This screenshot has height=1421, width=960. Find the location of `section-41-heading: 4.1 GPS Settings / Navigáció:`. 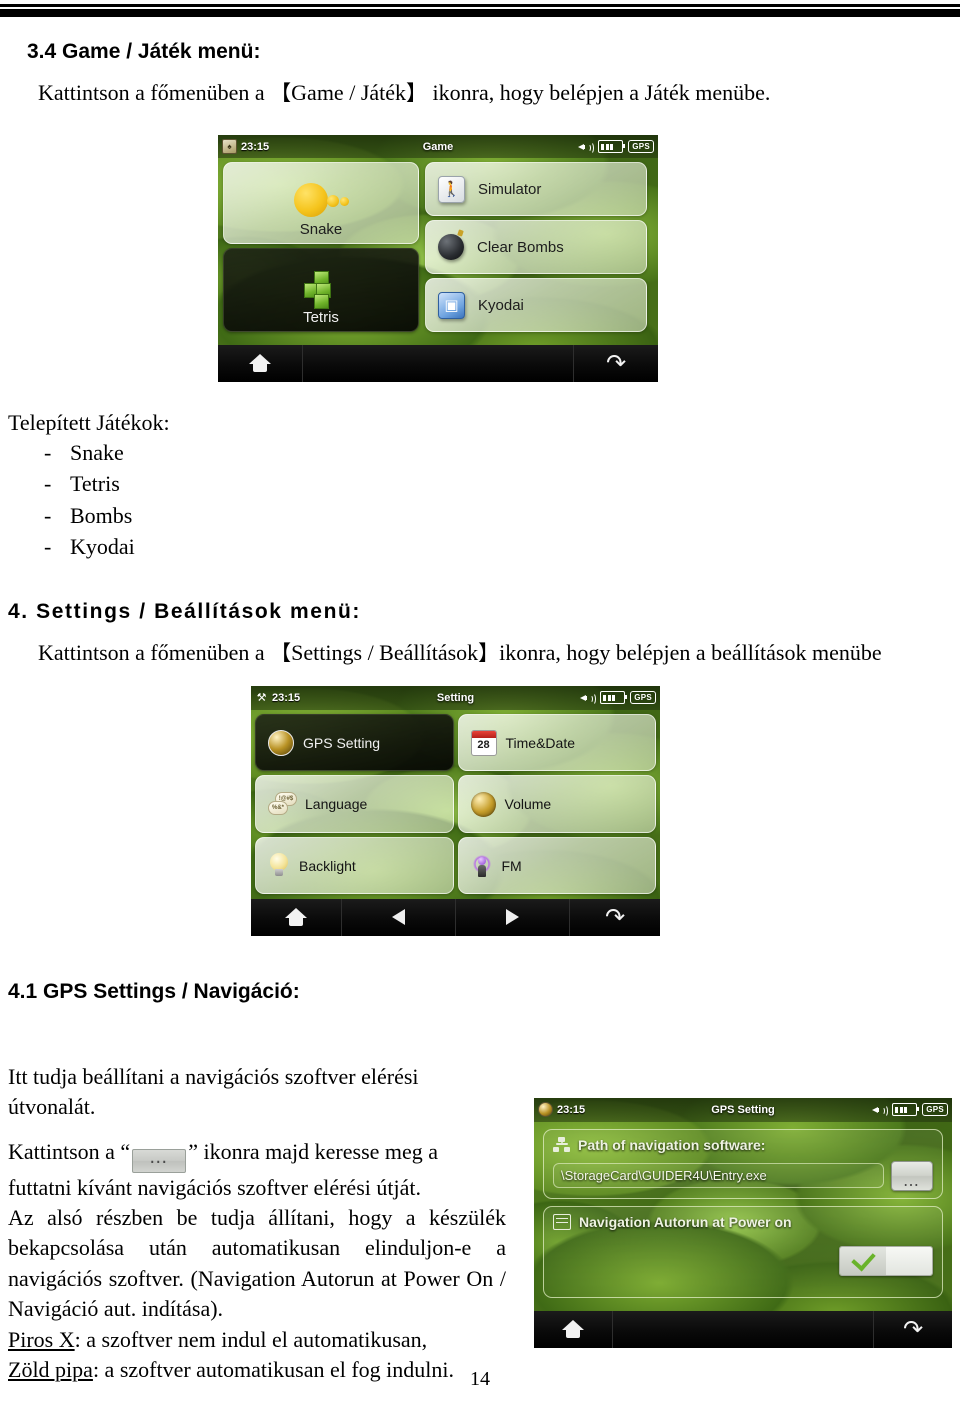

section-41-heading: 4.1 GPS Settings / Navigáció: is located at coordinates (154, 991).